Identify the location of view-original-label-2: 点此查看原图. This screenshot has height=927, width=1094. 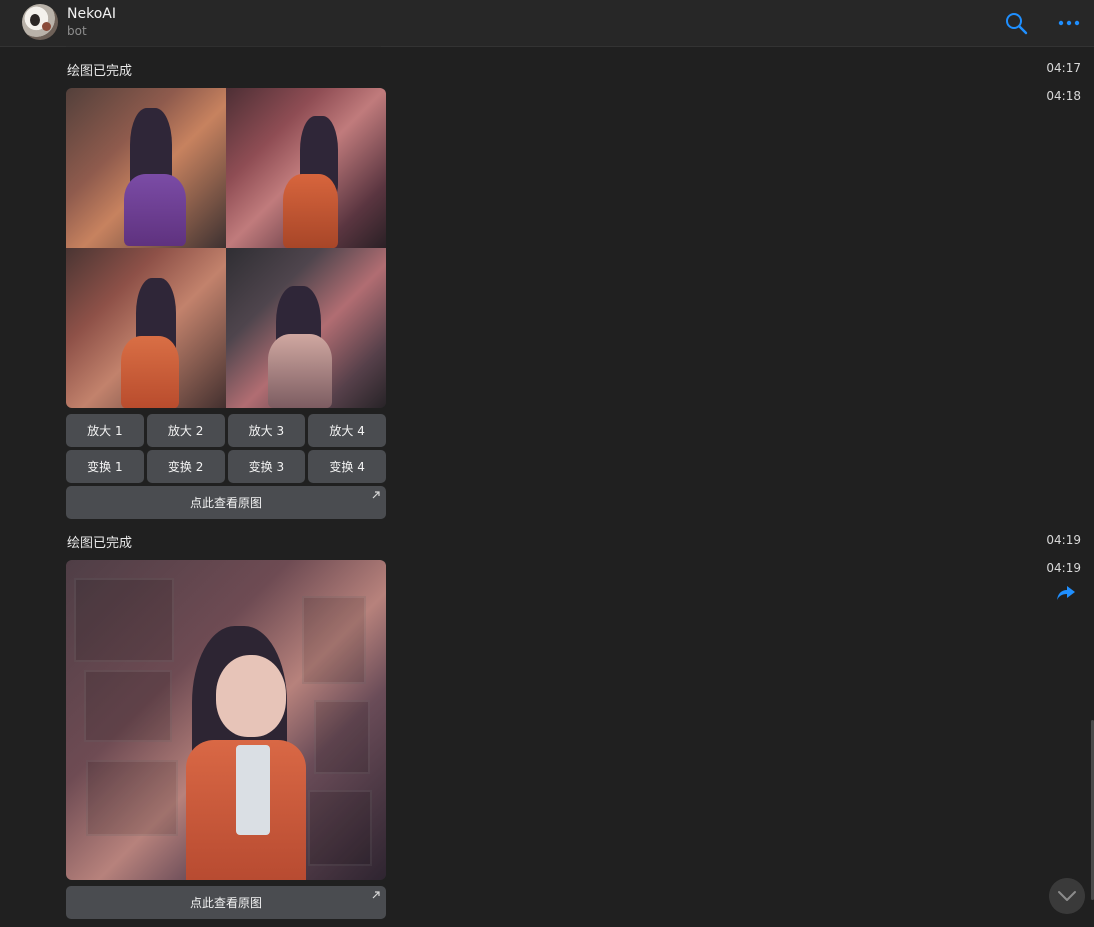
(225, 903).